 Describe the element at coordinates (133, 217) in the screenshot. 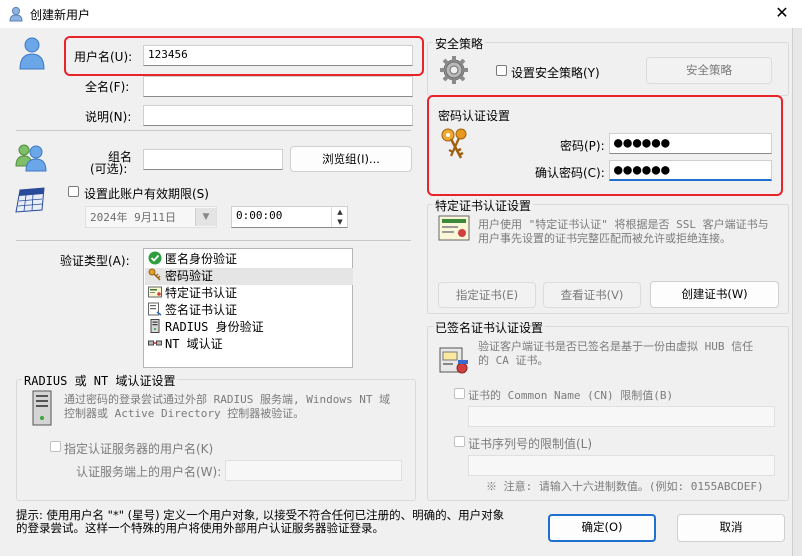

I see `expiry-date-value: 2024年 9月11日` at that location.